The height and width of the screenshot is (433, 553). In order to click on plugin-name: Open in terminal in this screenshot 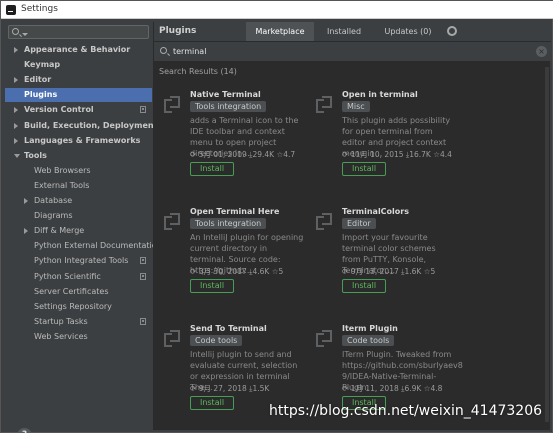, I will do `click(380, 94)`.